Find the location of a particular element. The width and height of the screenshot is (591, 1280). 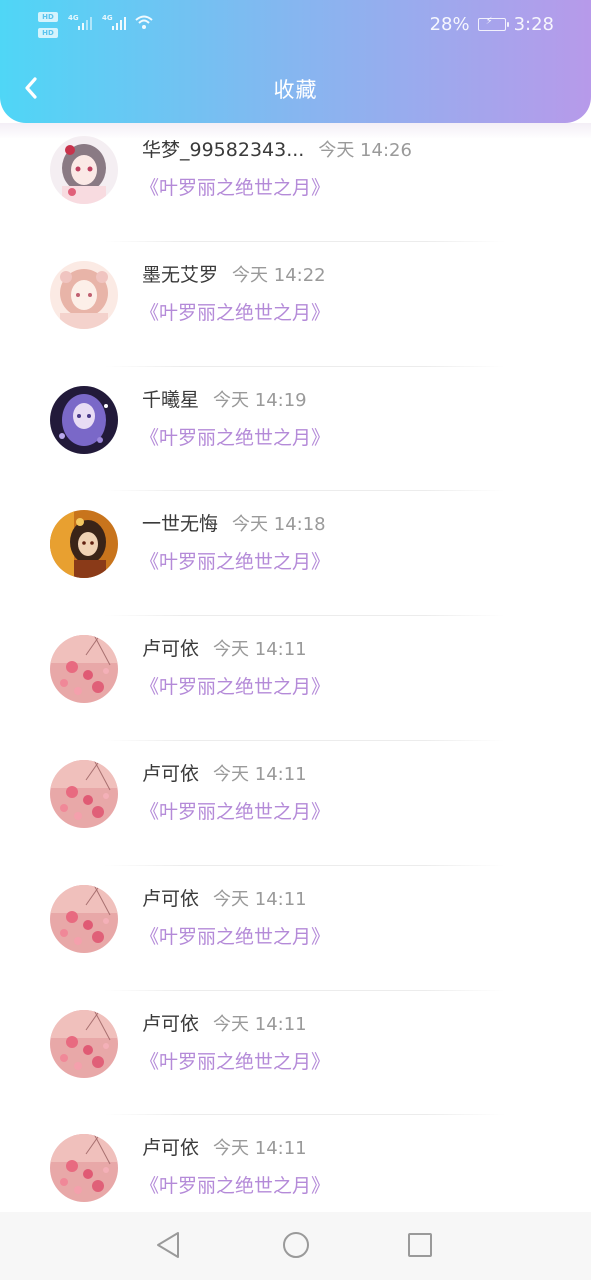

favorite-list-item: 华梦_99582343... 今天 14:26 《叶罗丽之绝世之月》 is located at coordinates (295, 179).